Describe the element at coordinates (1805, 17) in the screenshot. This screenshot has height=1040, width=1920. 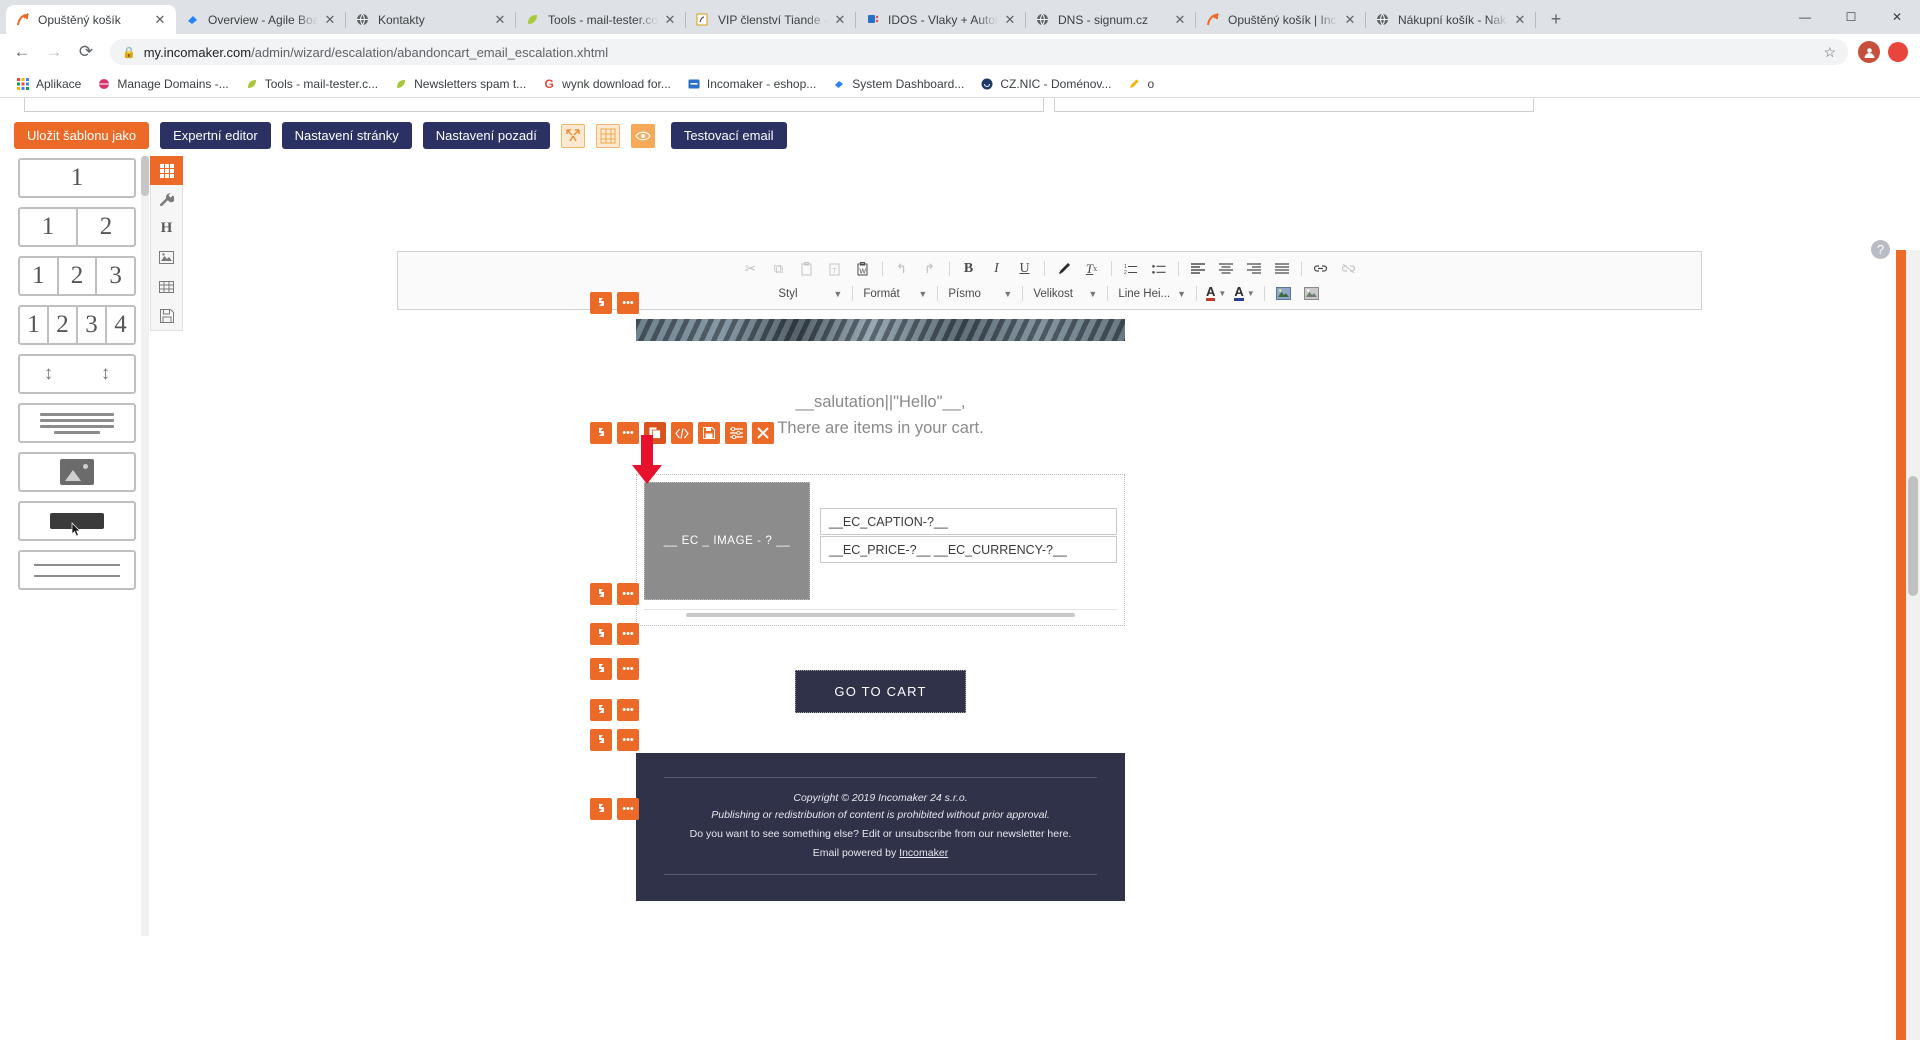
I see `minimize-button: —` at that location.